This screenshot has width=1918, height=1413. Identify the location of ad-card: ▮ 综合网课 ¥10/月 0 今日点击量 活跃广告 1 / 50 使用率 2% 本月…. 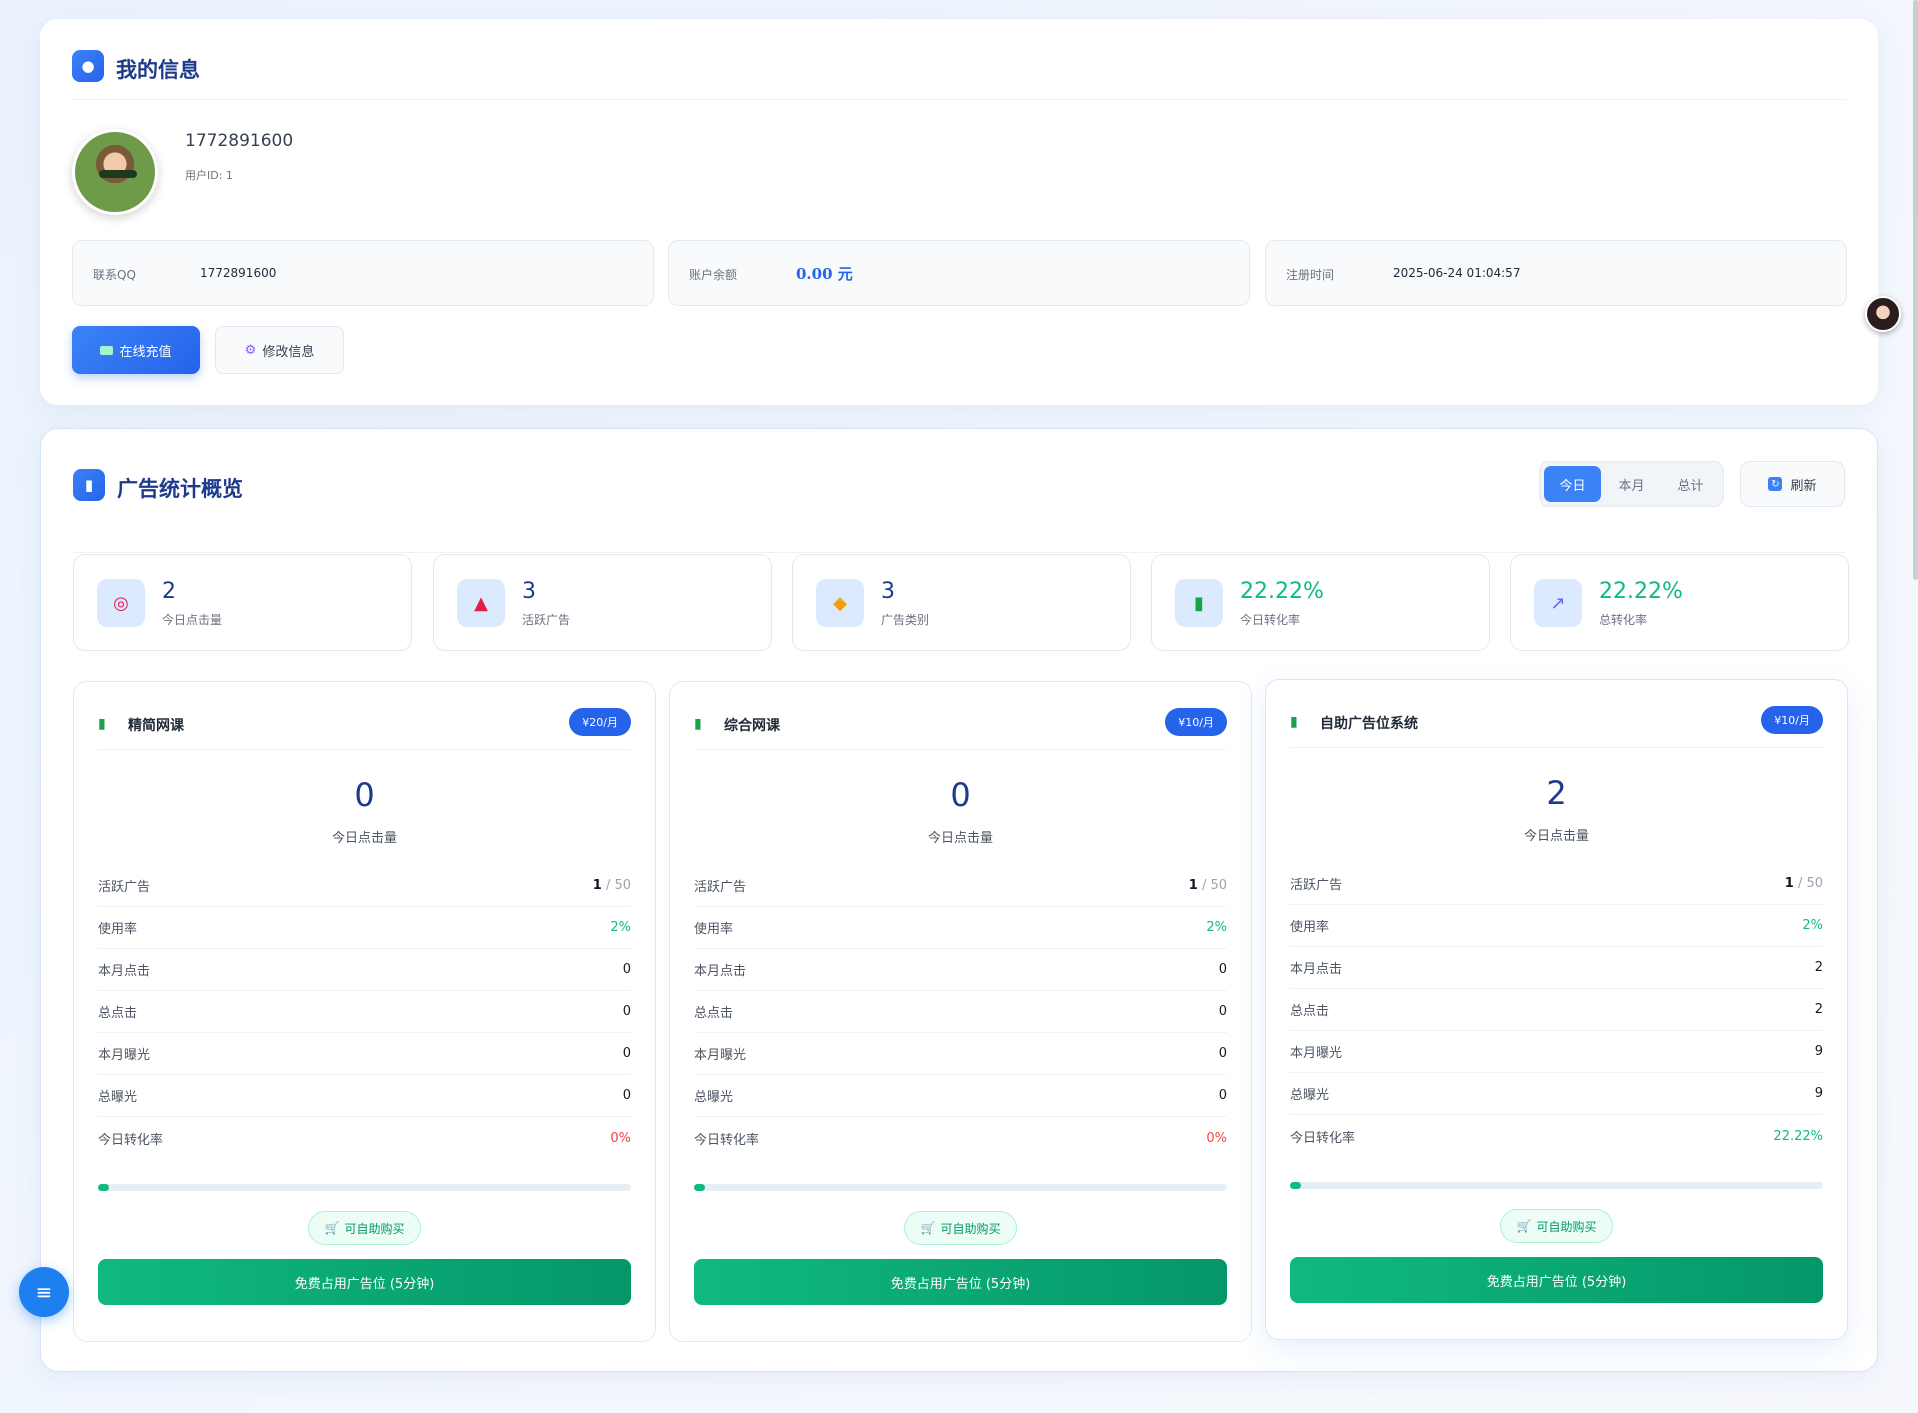
(960, 1011).